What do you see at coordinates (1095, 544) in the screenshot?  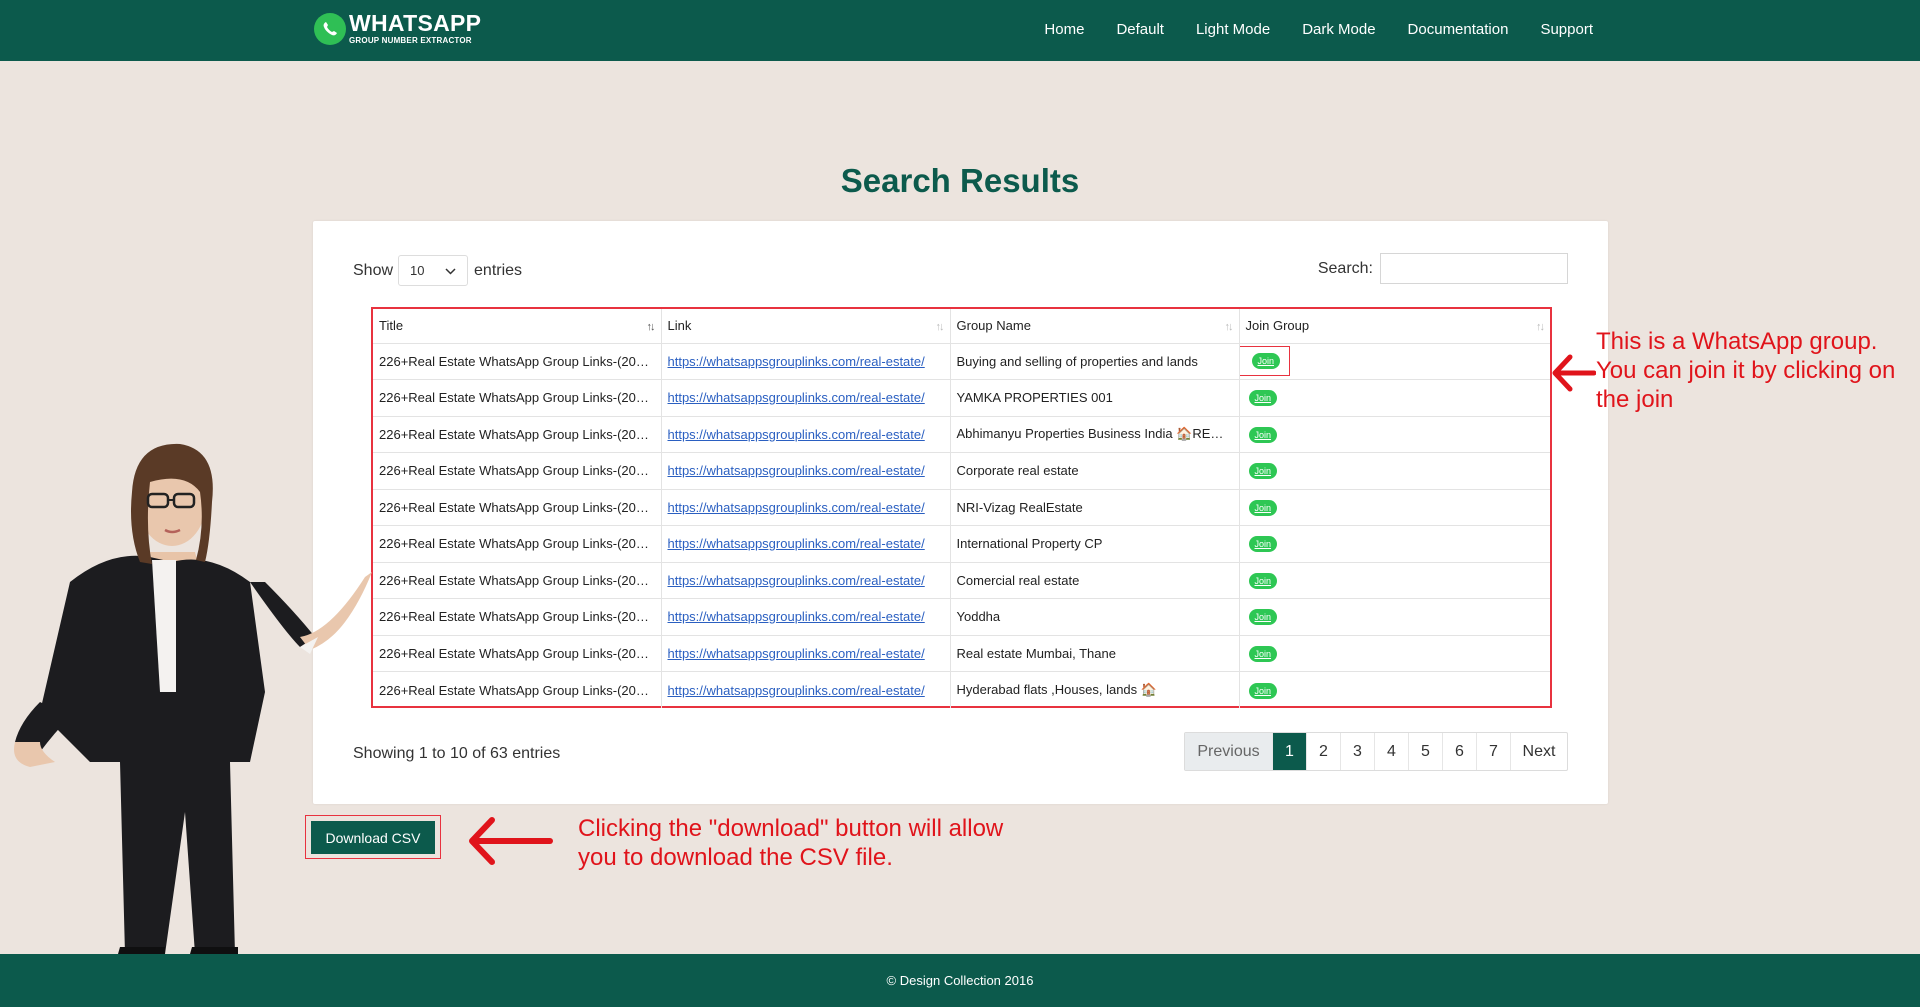 I see `row-group-name: International Property CP` at bounding box center [1095, 544].